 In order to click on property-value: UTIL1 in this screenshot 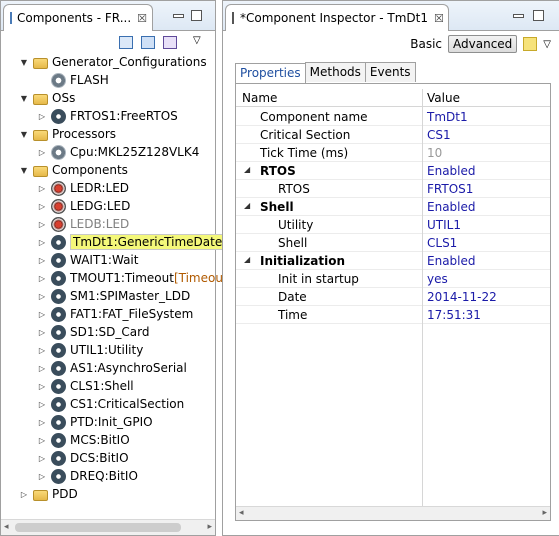, I will do `click(444, 225)`.